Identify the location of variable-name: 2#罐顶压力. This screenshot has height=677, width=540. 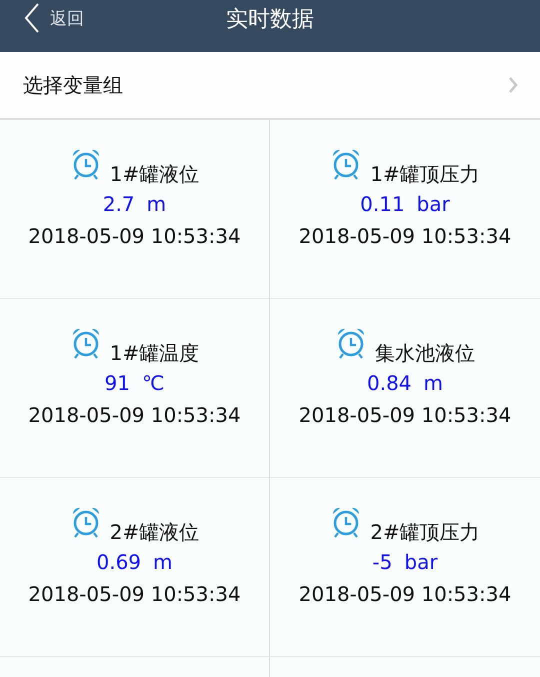
(425, 532).